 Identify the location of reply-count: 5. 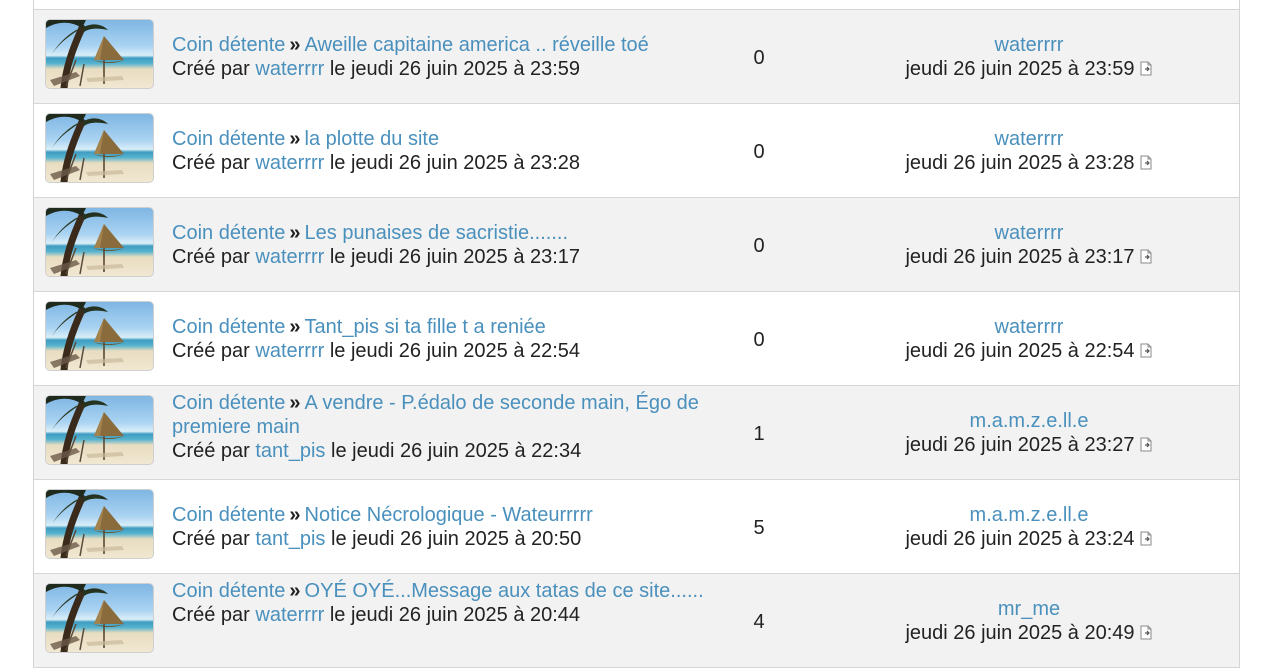
(759, 528).